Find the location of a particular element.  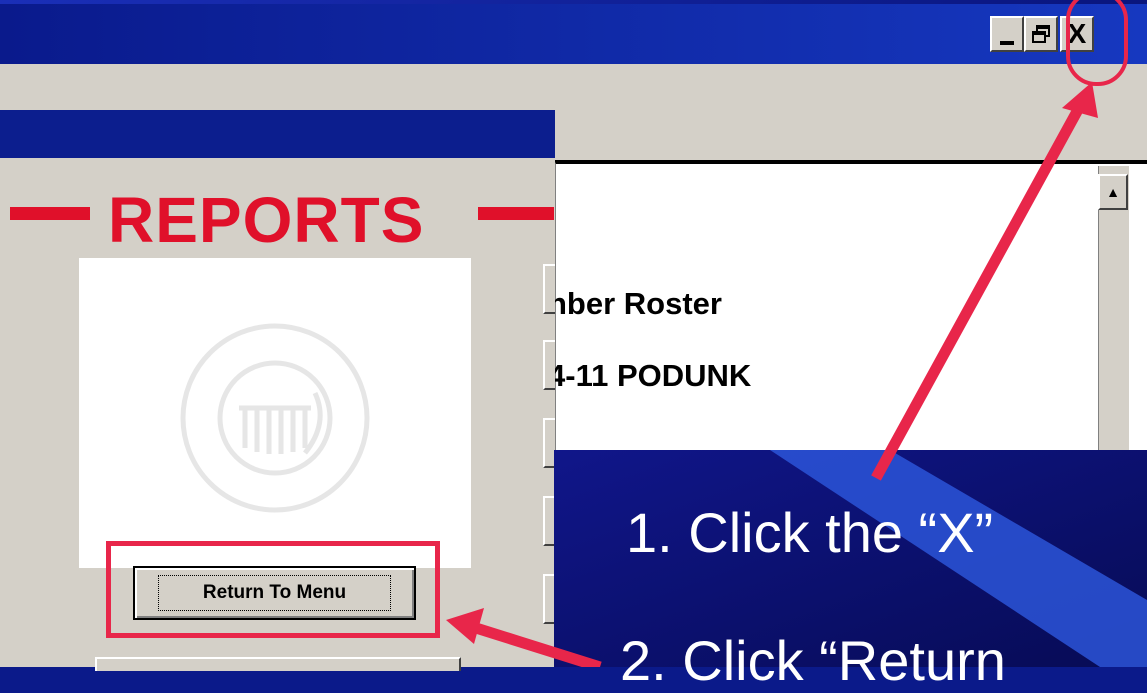

arrow-to-close is located at coordinates (978, 292).